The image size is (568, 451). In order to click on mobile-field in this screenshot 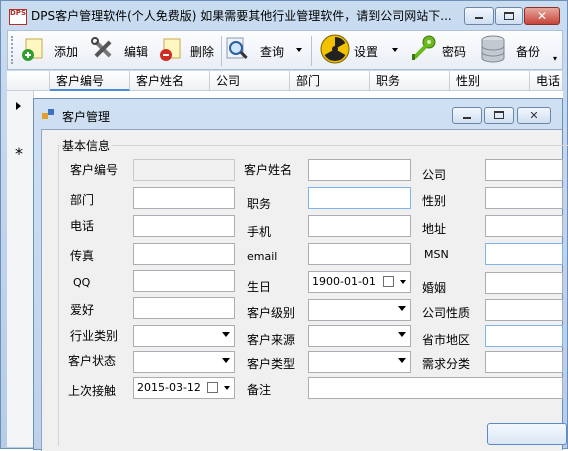, I will do `click(359, 226)`.